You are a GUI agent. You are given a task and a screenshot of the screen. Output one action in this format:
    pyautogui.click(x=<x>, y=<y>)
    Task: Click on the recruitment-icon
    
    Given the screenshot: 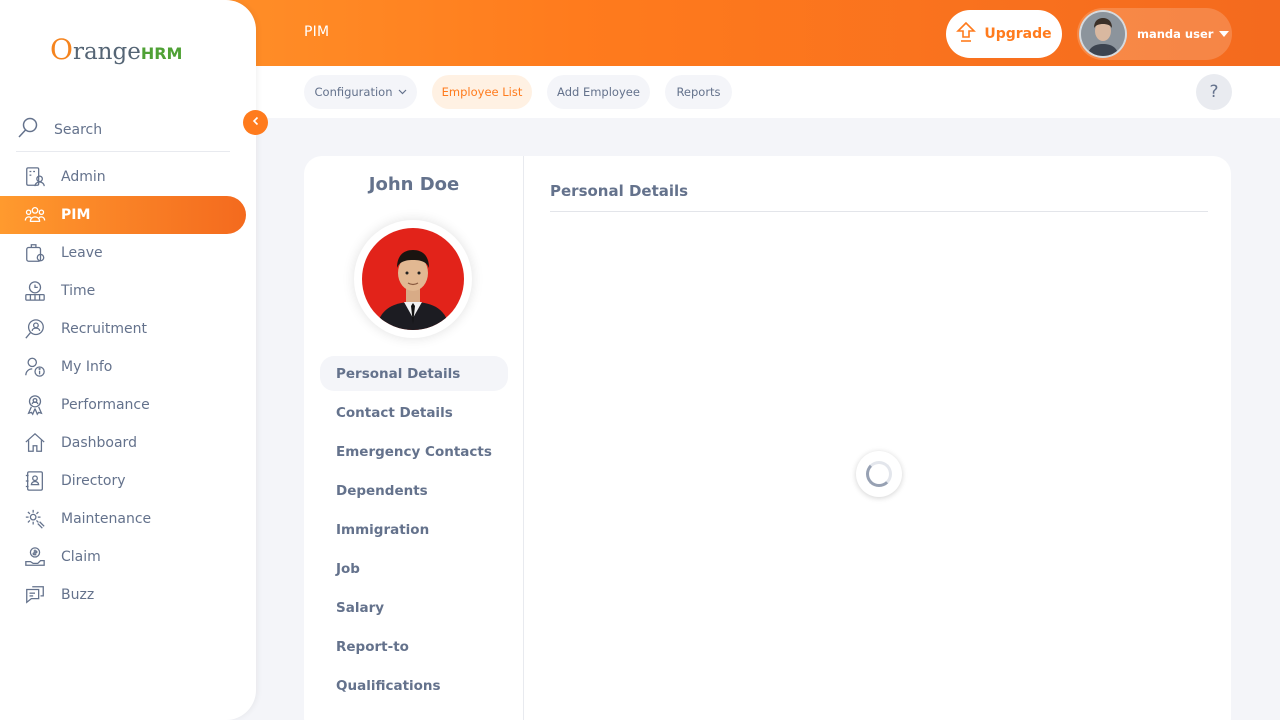 What is the action you would take?
    pyautogui.click(x=35, y=329)
    